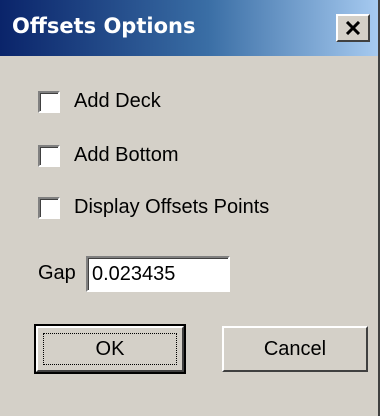 This screenshot has width=386, height=416. I want to click on display-offsets-points-checkbox, so click(49, 207).